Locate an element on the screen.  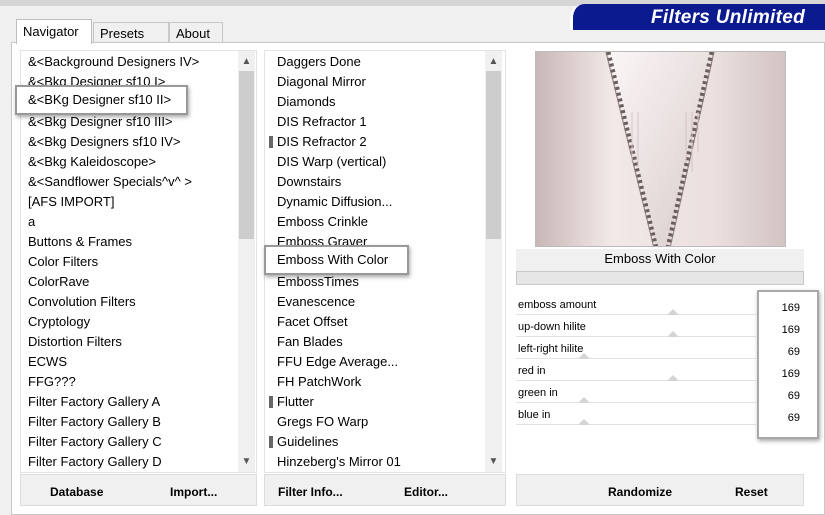
filter-list-item: EmbossTimes is located at coordinates (318, 282).